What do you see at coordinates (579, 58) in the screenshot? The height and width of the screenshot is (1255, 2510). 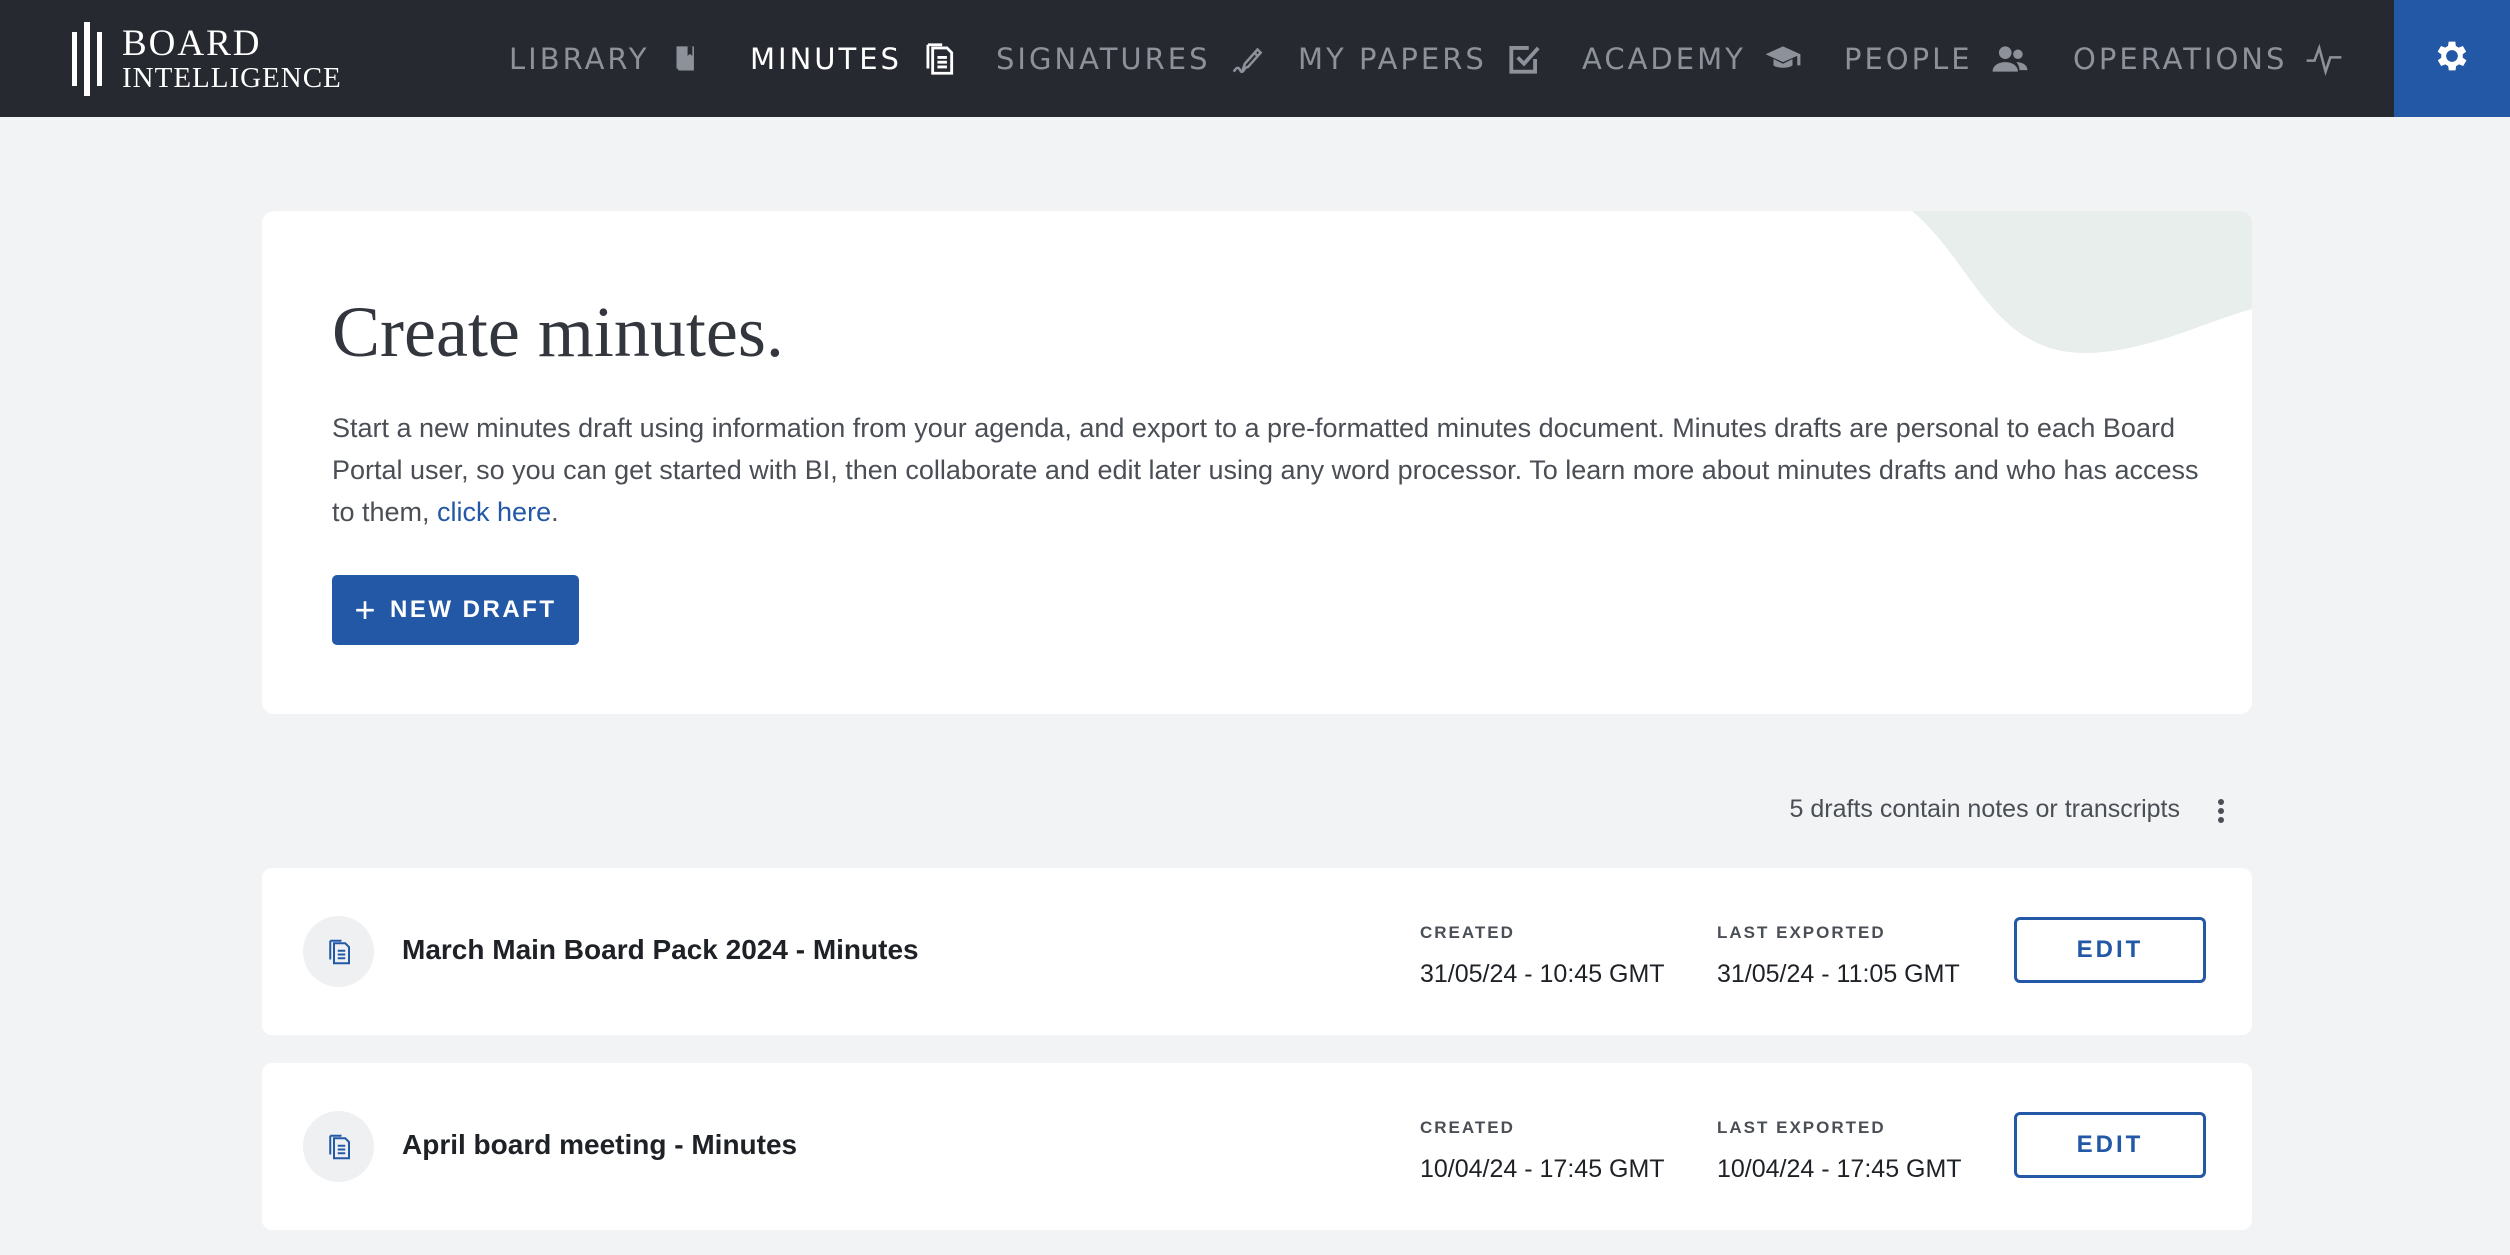 I see `nav-item-label: LIBRARY` at bounding box center [579, 58].